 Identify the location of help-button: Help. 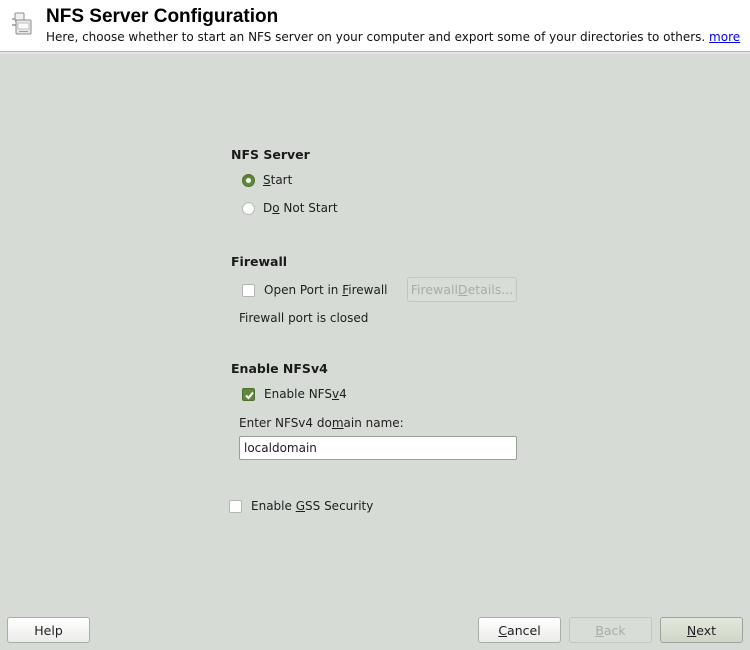
(48, 630).